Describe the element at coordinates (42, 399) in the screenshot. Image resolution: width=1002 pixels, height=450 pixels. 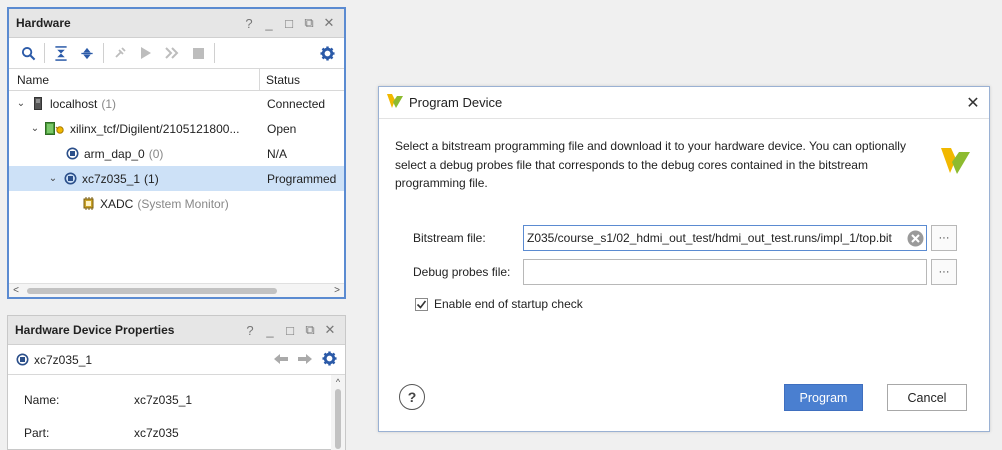
I see `property-label: Name:` at that location.